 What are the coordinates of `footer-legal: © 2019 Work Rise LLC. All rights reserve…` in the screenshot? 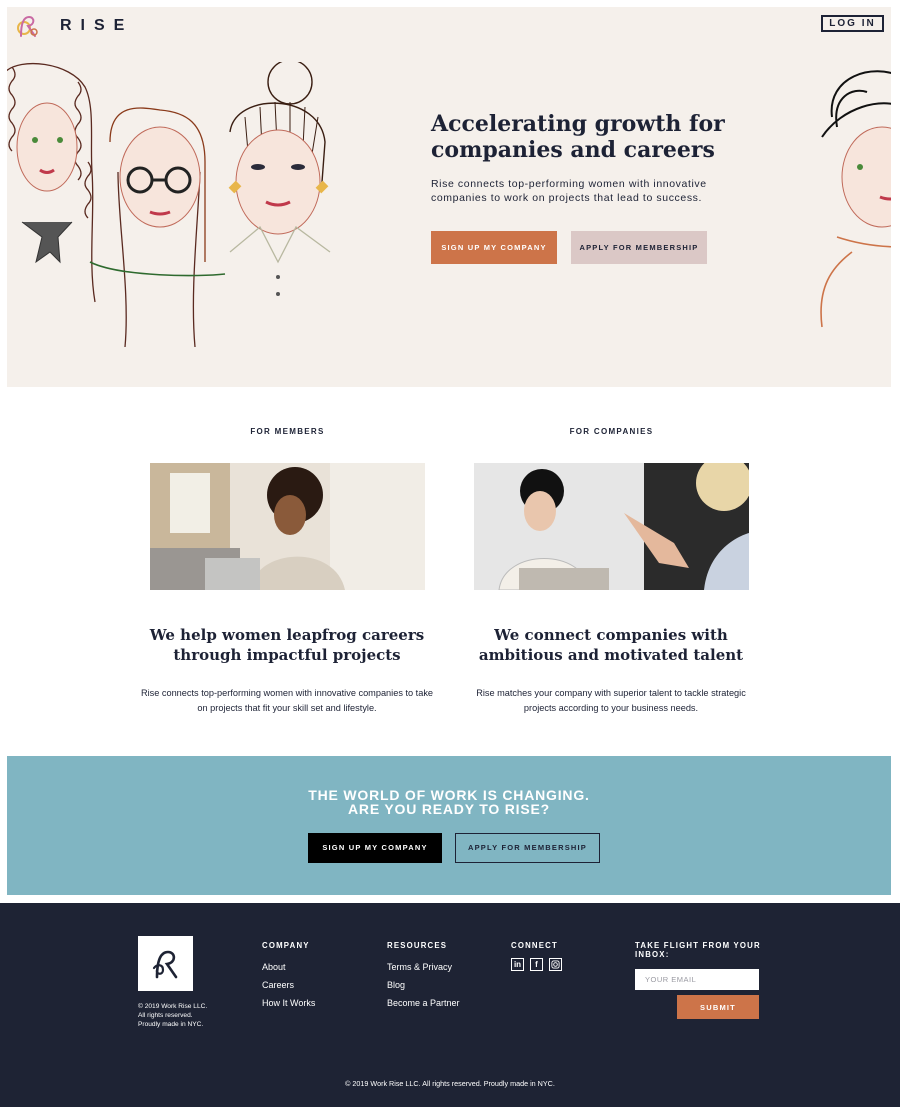 It's located at (193, 1015).